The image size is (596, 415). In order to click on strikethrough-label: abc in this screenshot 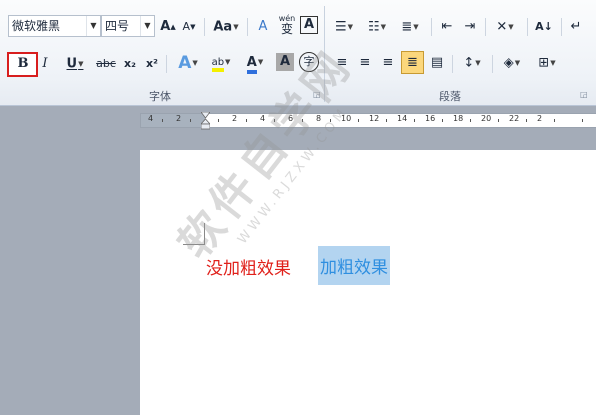, I will do `click(106, 63)`.